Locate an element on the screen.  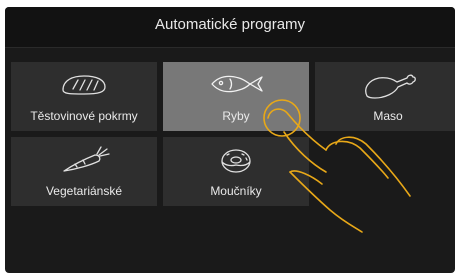
header-divider is located at coordinates (230, 47).